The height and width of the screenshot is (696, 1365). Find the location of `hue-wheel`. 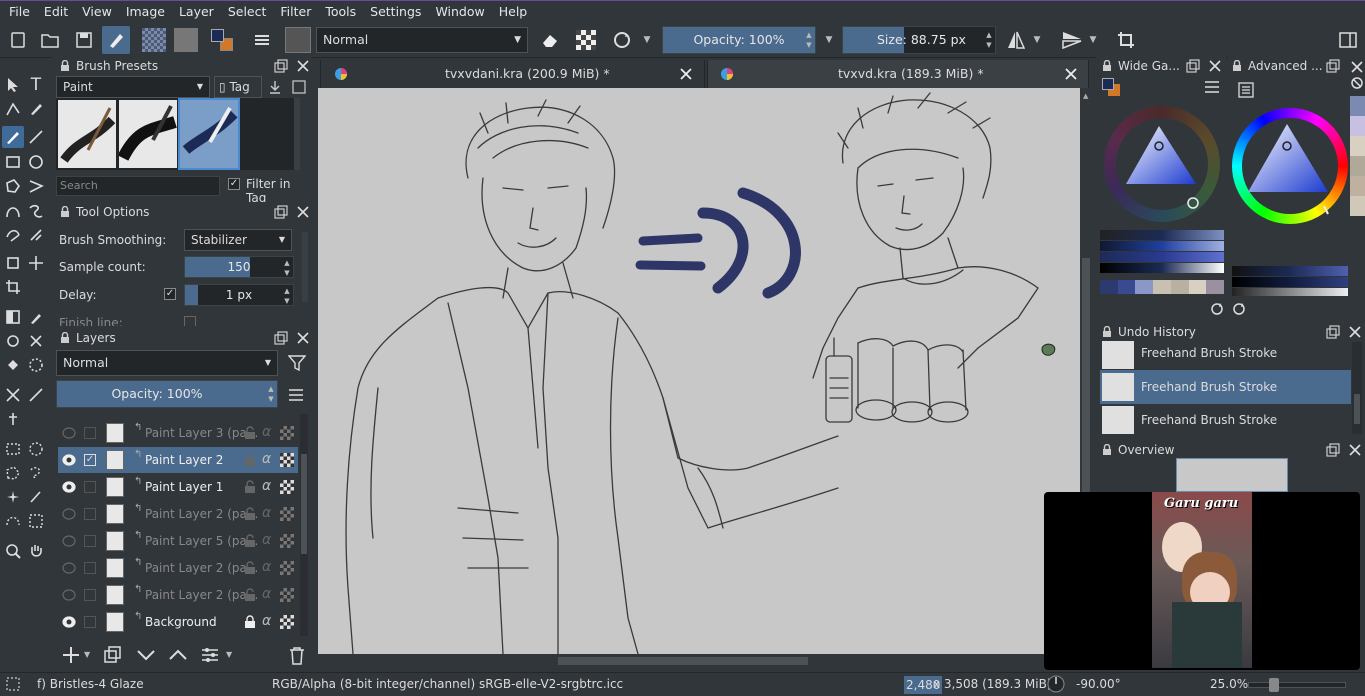

hue-wheel is located at coordinates (1290, 166).